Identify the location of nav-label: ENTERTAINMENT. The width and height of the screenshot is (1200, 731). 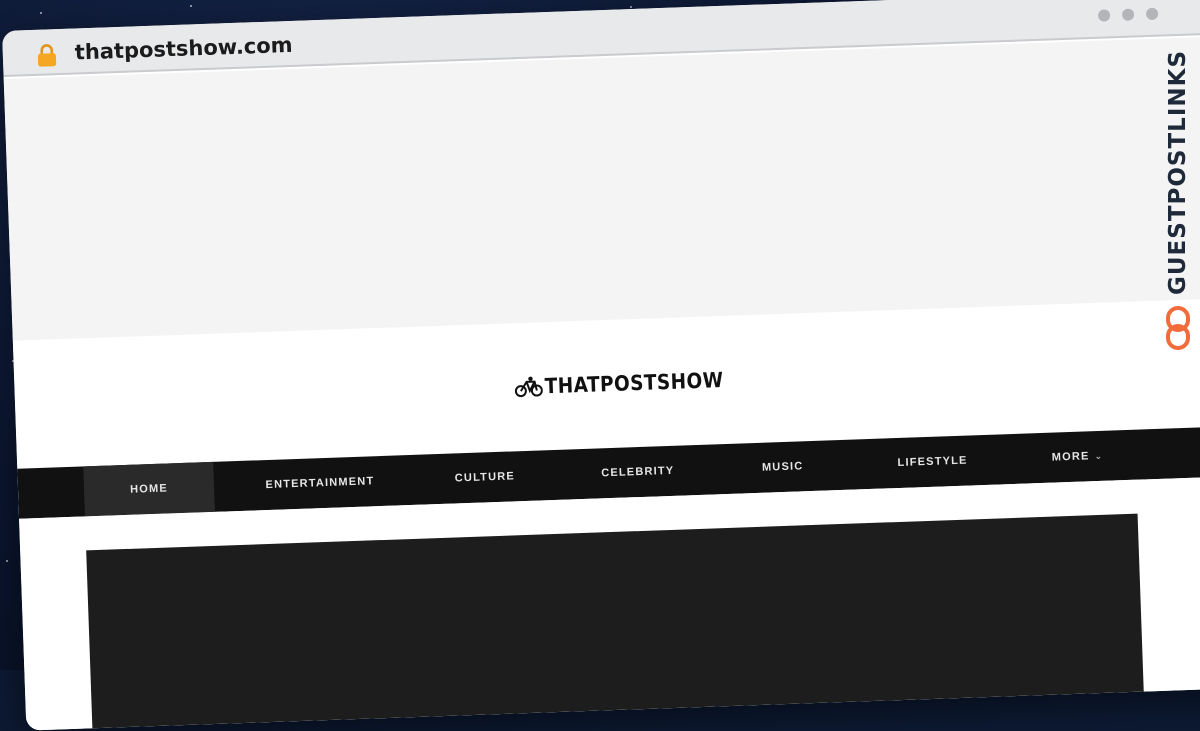
(319, 483).